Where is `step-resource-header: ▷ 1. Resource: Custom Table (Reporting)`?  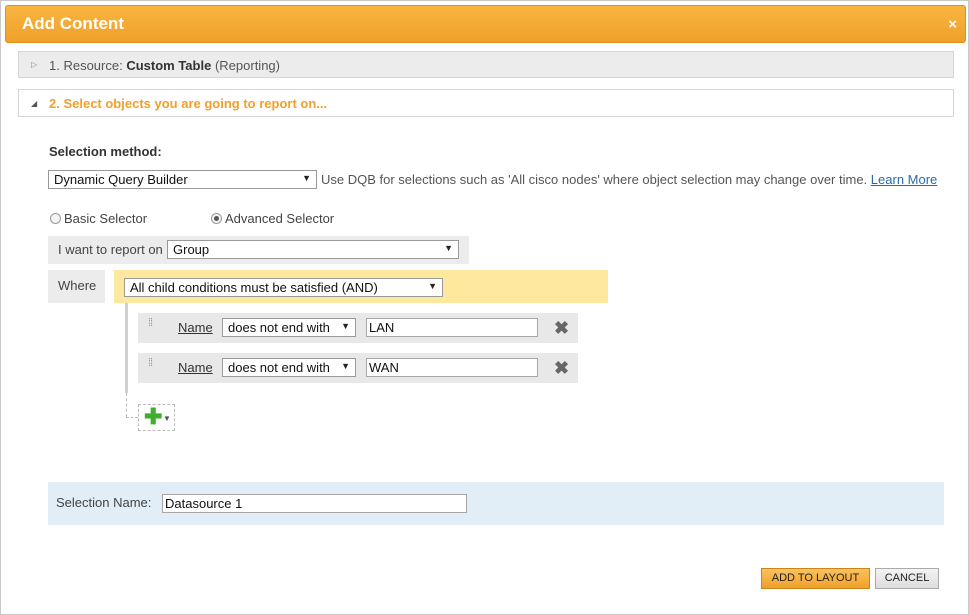 step-resource-header: ▷ 1. Resource: Custom Table (Reporting) is located at coordinates (486, 64).